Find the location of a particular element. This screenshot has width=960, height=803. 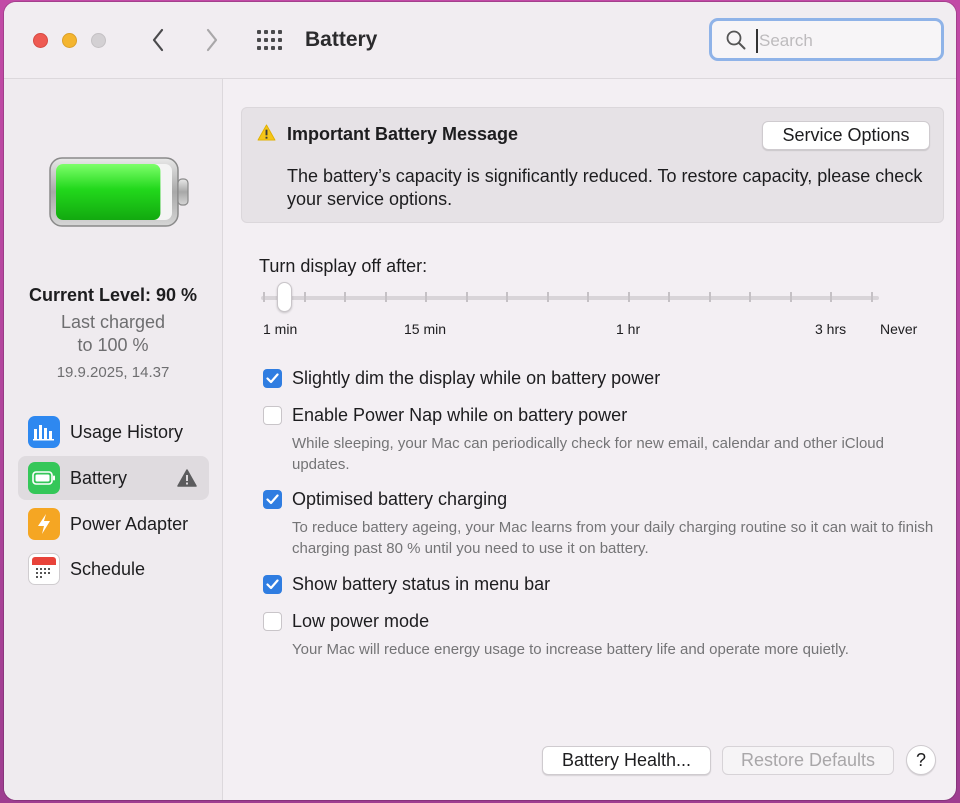

lightning-icon is located at coordinates (44, 524).